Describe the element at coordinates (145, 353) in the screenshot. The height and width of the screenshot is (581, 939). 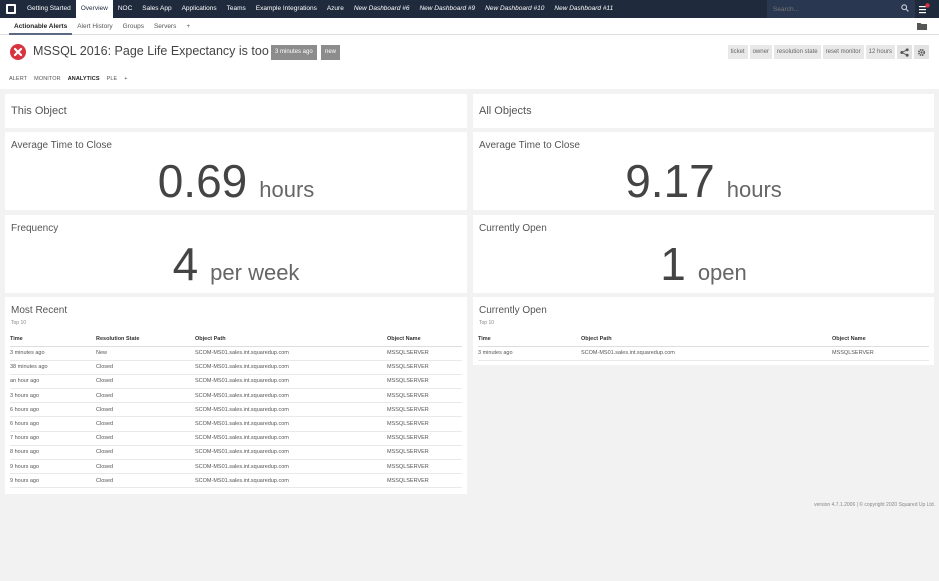
I see `cell-resolution-state: New` at that location.